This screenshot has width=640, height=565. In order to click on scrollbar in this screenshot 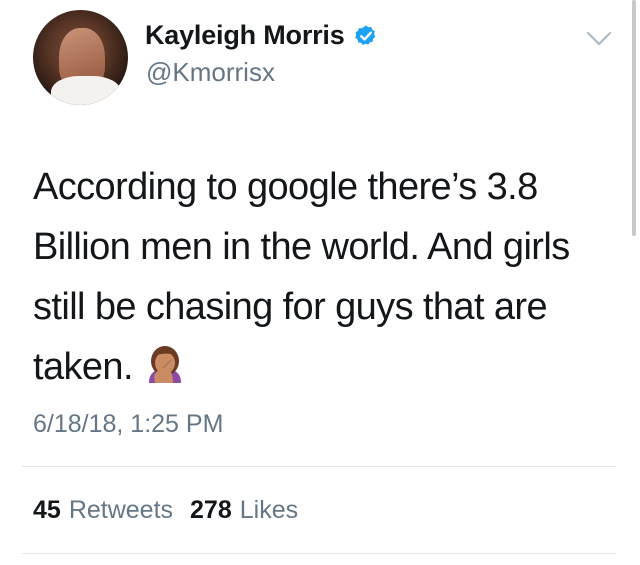, I will do `click(634, 118)`.